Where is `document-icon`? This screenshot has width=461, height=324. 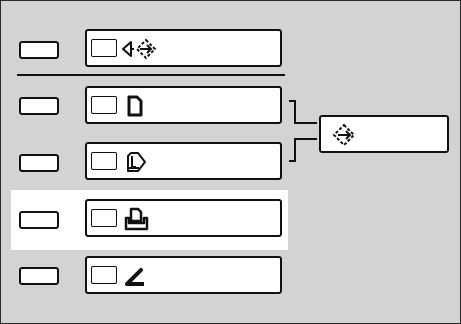
document-icon is located at coordinates (135, 106).